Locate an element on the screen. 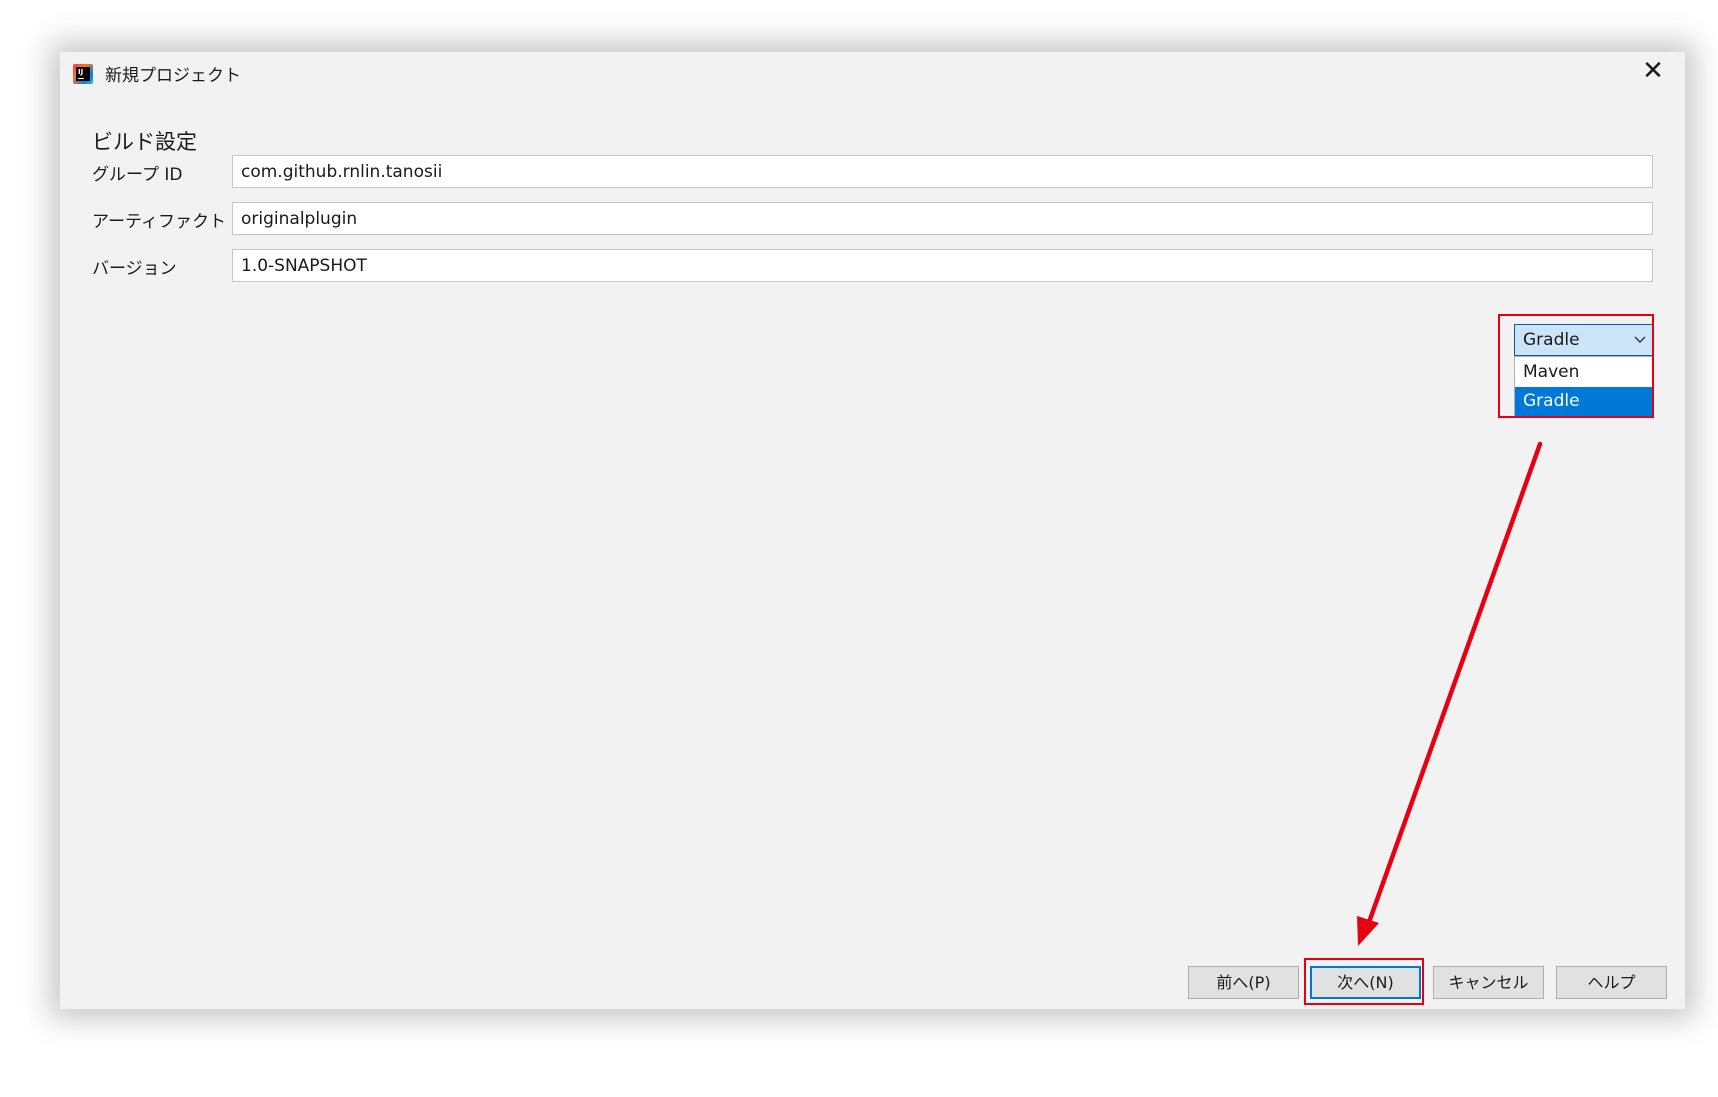 The width and height of the screenshot is (1718, 1097). close-icon: ✕ is located at coordinates (1653, 72).